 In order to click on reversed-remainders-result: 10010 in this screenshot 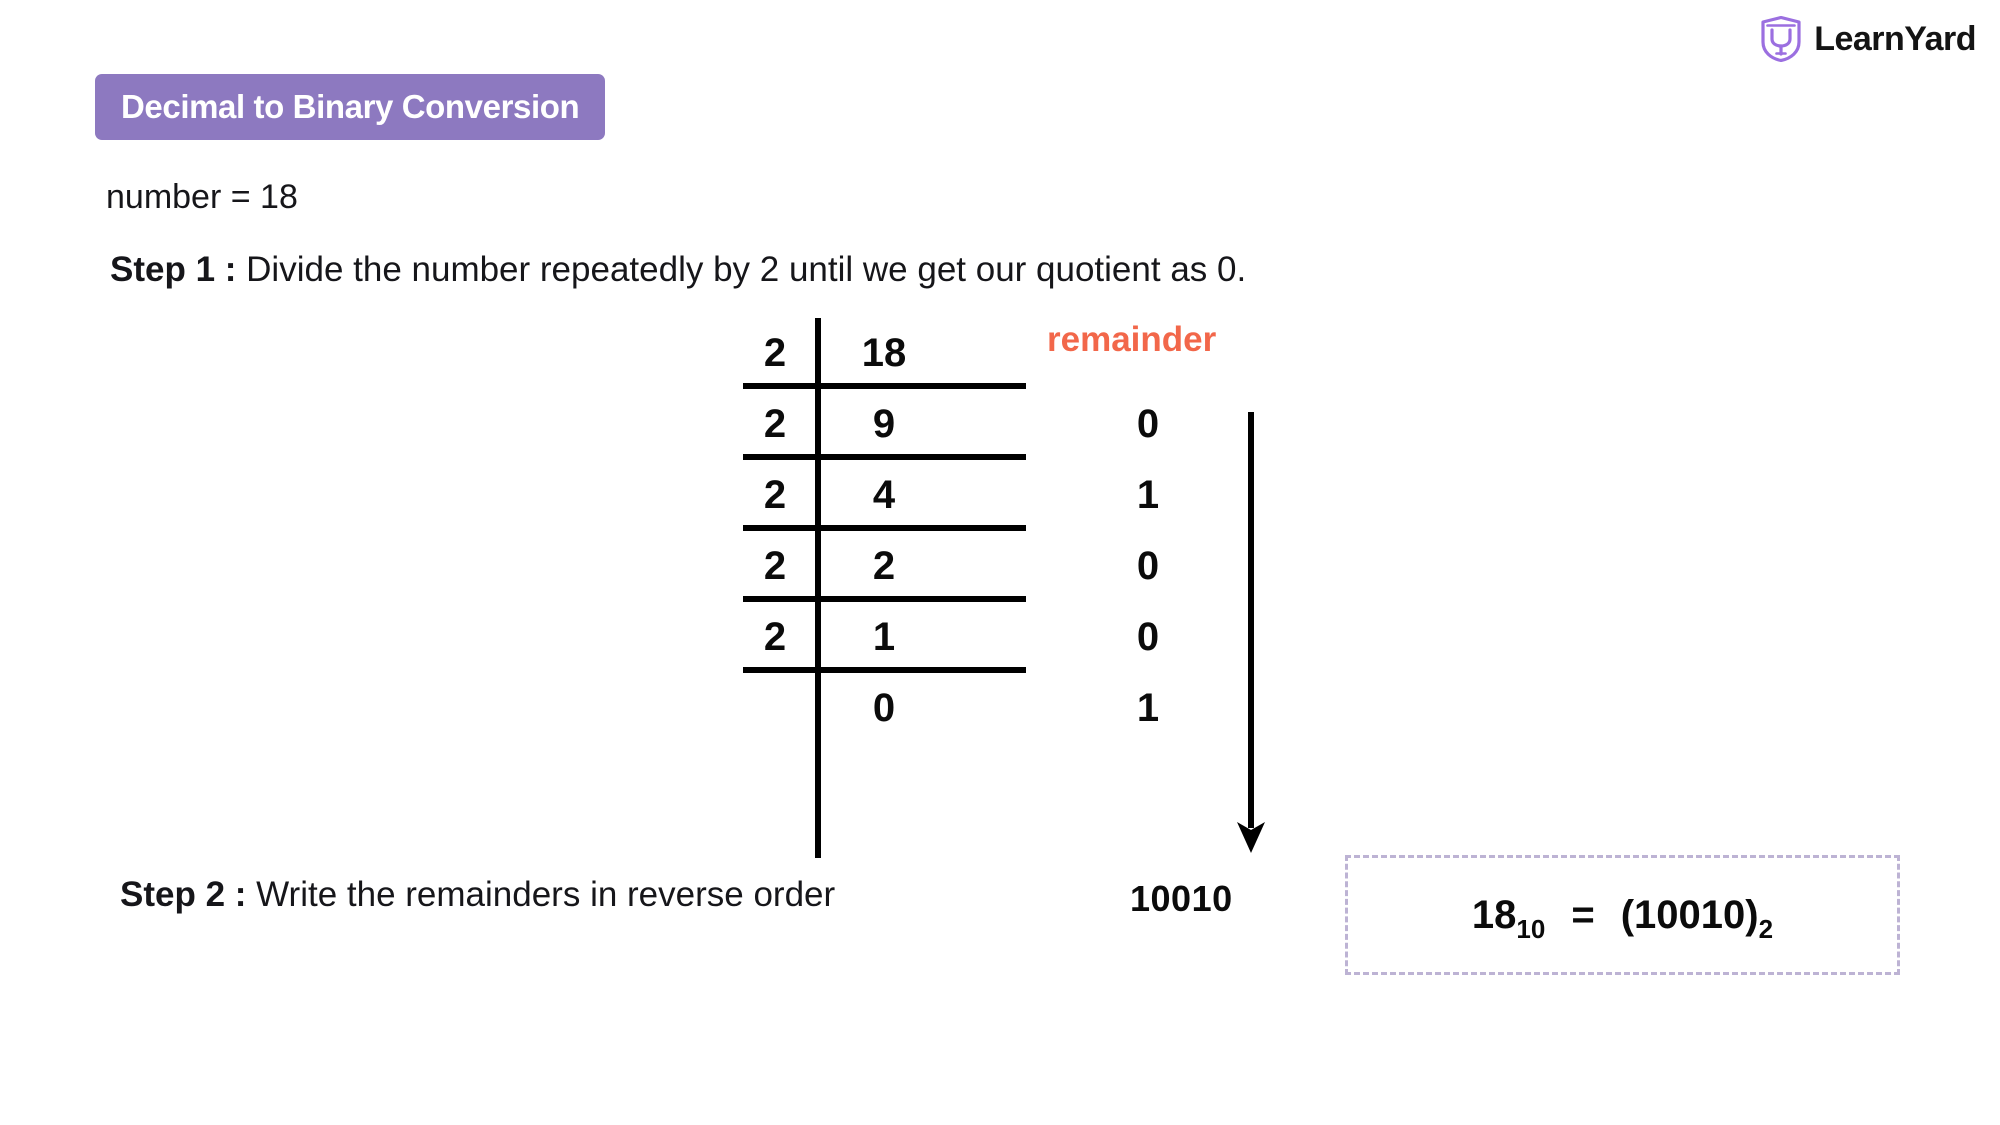, I will do `click(1181, 898)`.